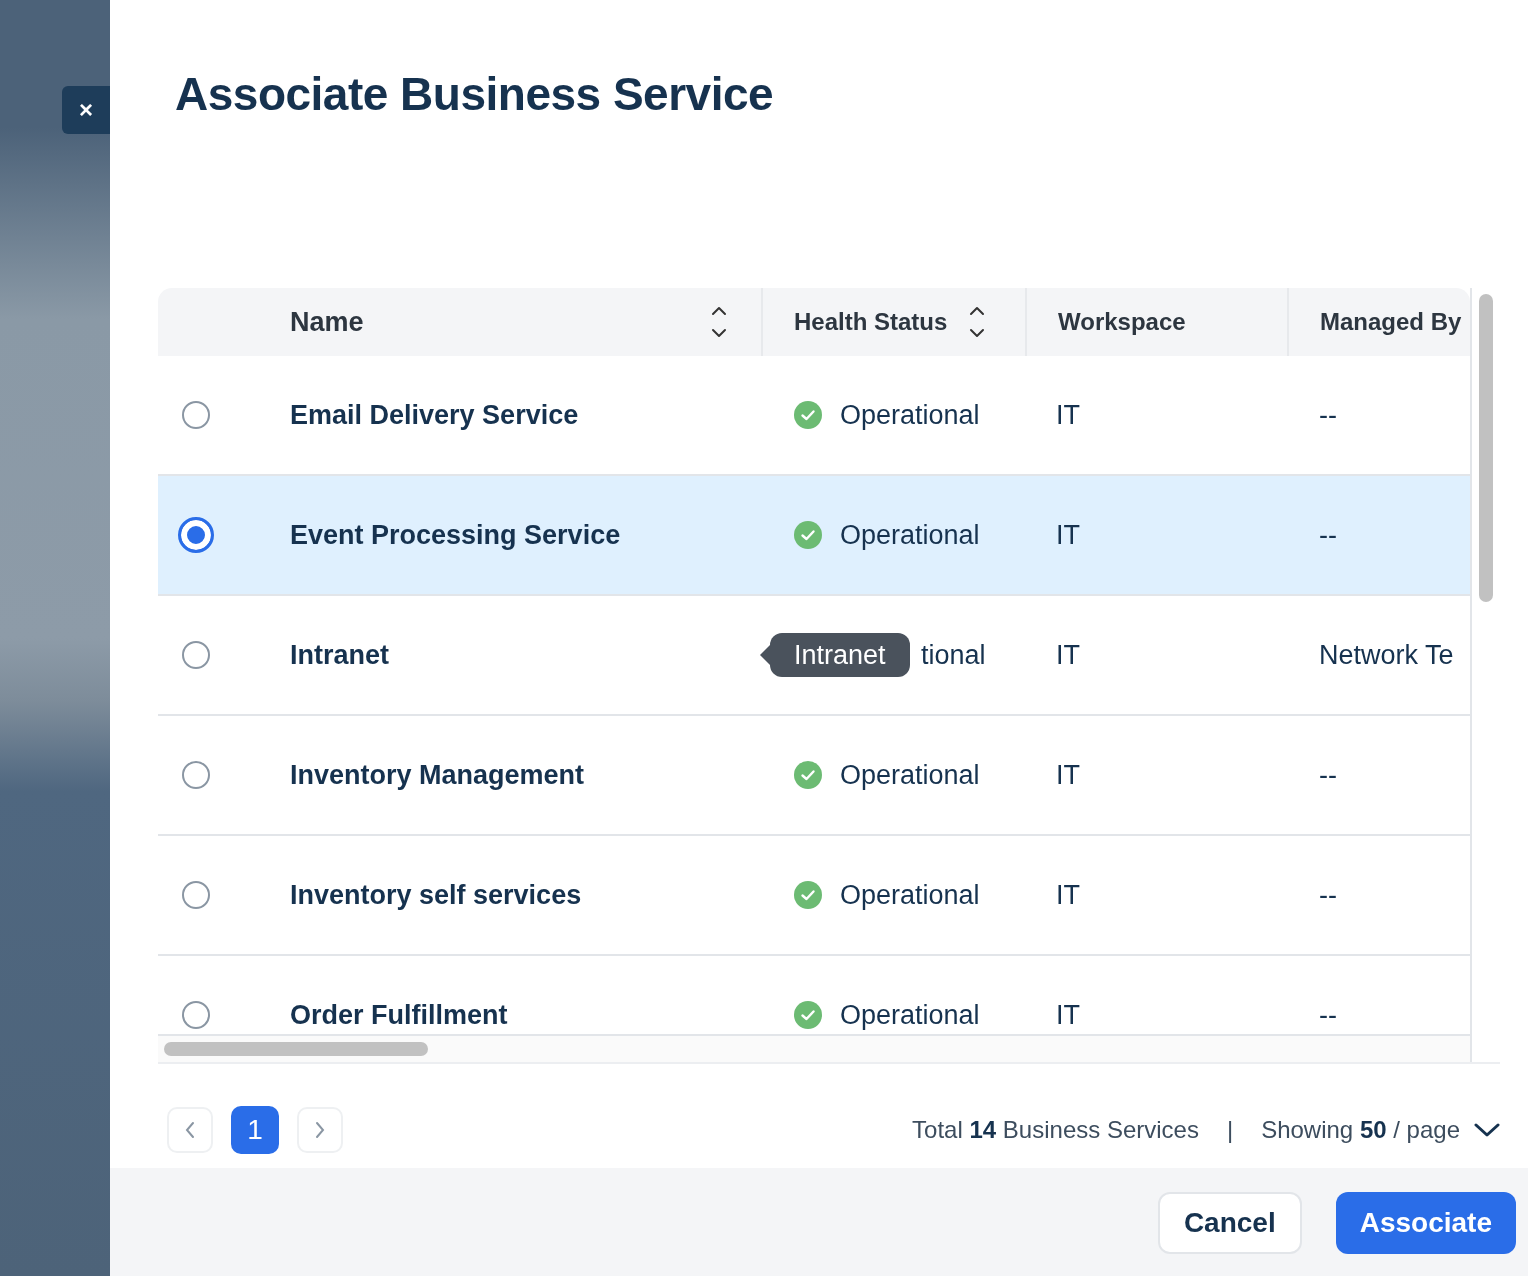 The height and width of the screenshot is (1276, 1528). I want to click on total-count: Total 14 Business Services, so click(1055, 1130).